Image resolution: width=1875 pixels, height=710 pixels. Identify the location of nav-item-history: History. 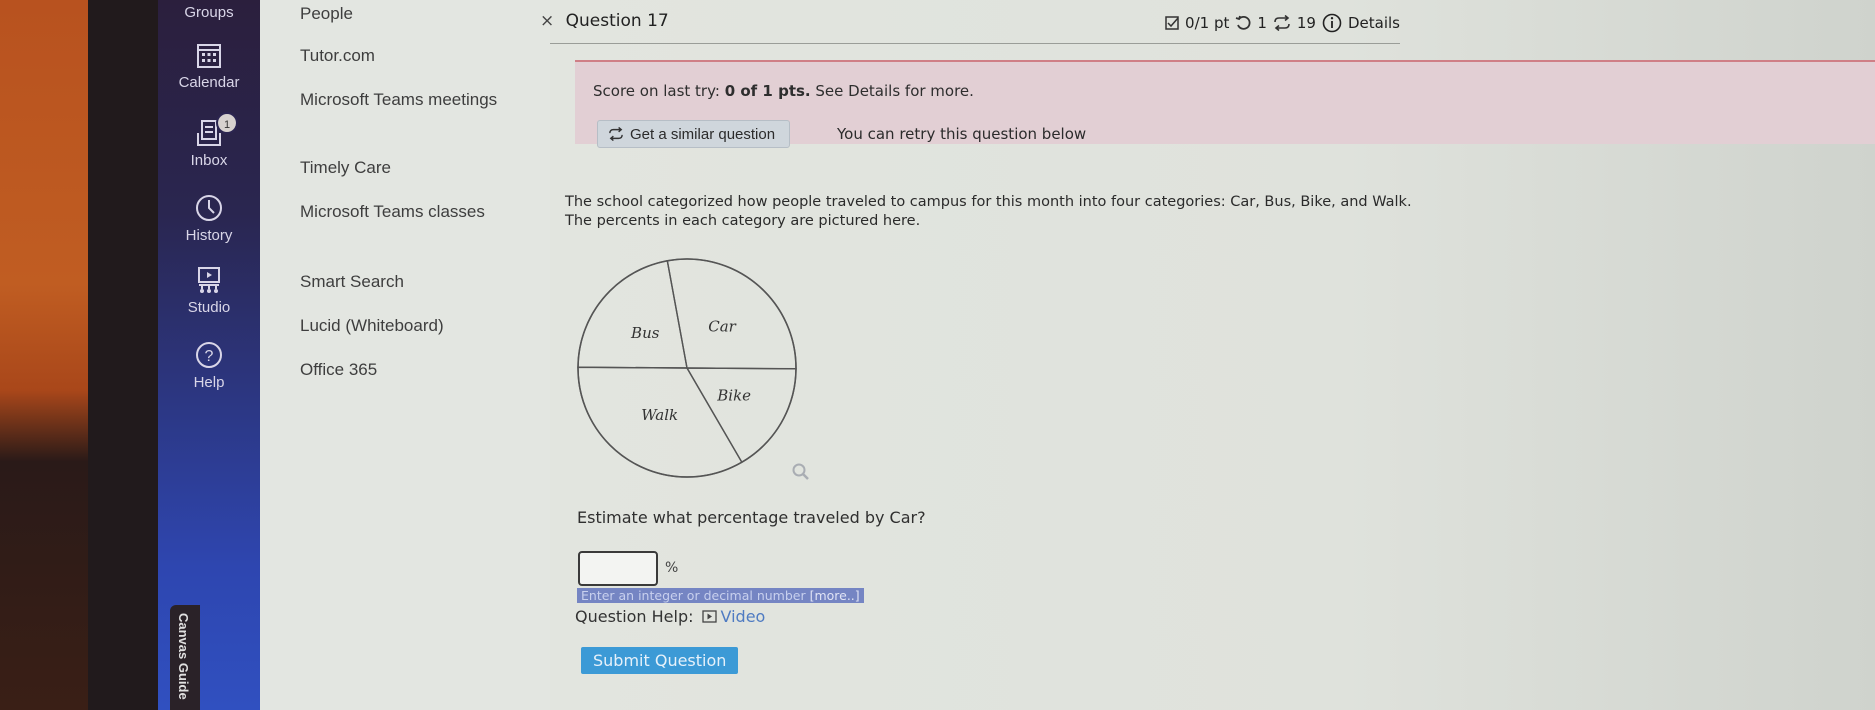
(209, 218).